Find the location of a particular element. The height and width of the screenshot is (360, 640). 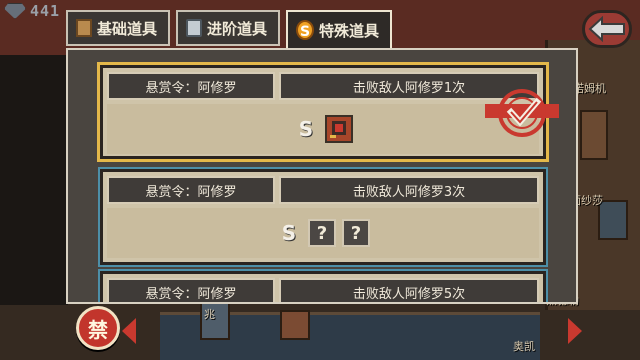

tab-label: 基础道具 is located at coordinates (127, 28).